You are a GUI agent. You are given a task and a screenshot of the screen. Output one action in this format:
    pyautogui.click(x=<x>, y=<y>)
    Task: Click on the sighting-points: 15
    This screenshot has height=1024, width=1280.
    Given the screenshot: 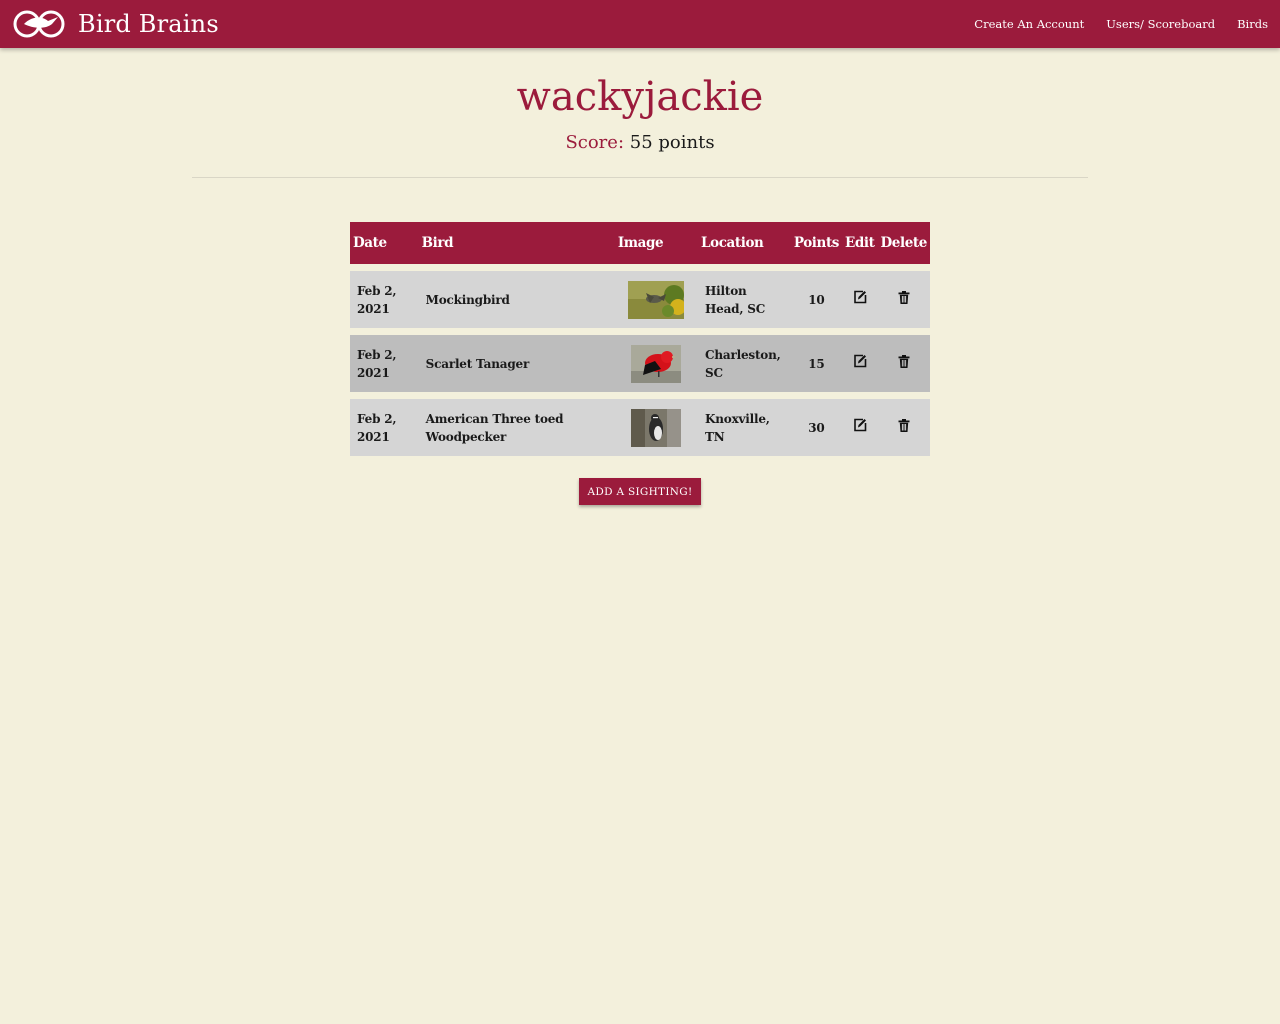 What is the action you would take?
    pyautogui.click(x=816, y=363)
    